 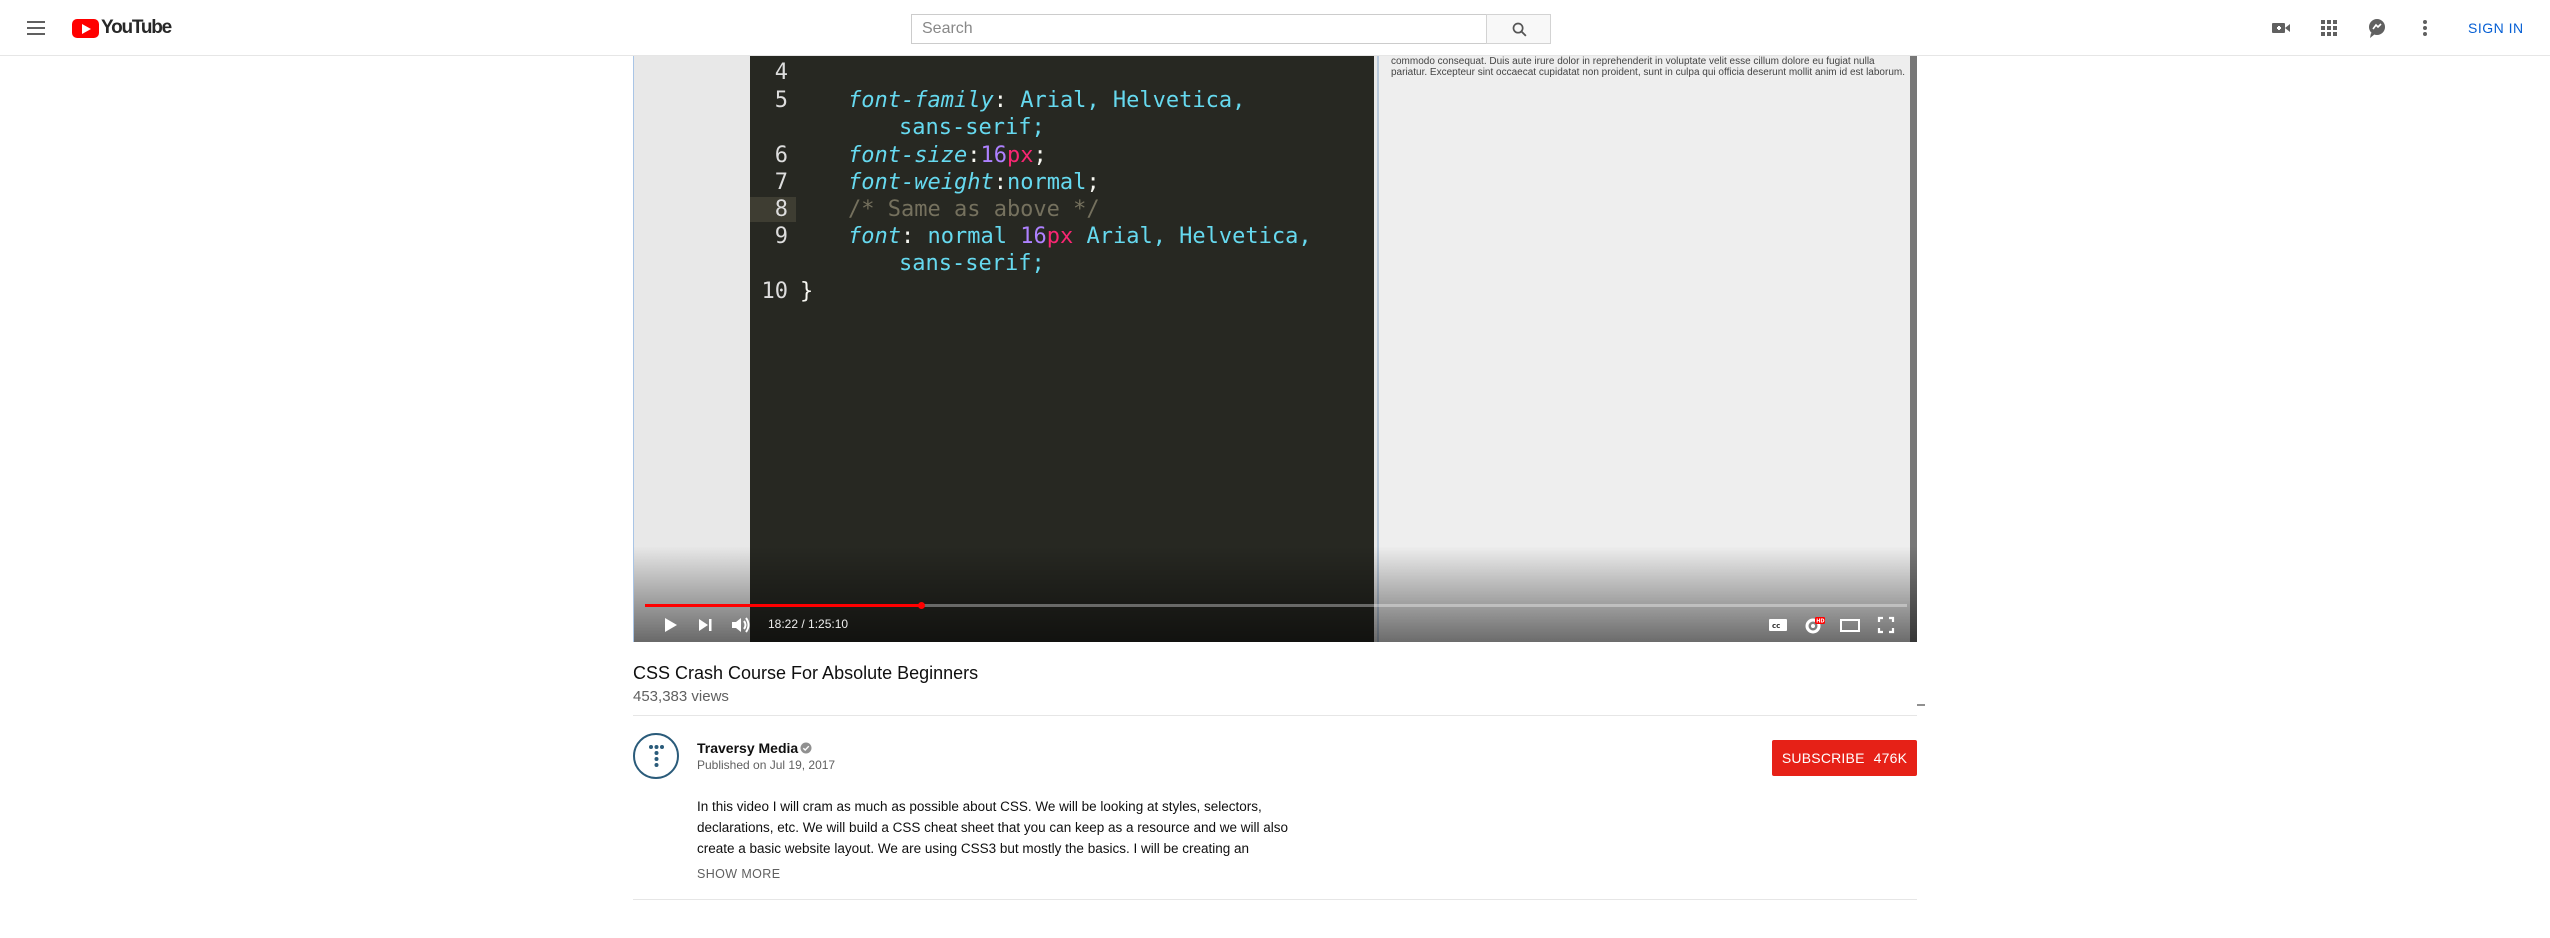 What do you see at coordinates (2329, 28) in the screenshot?
I see `apps-grid-icon` at bounding box center [2329, 28].